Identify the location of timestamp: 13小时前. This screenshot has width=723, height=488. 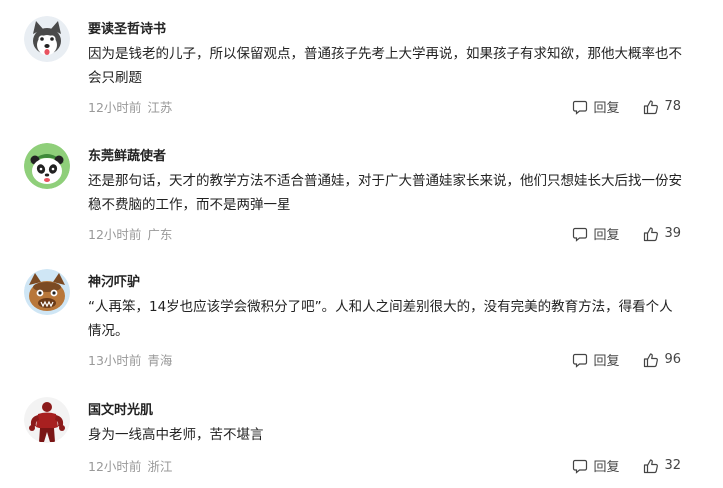
(115, 360).